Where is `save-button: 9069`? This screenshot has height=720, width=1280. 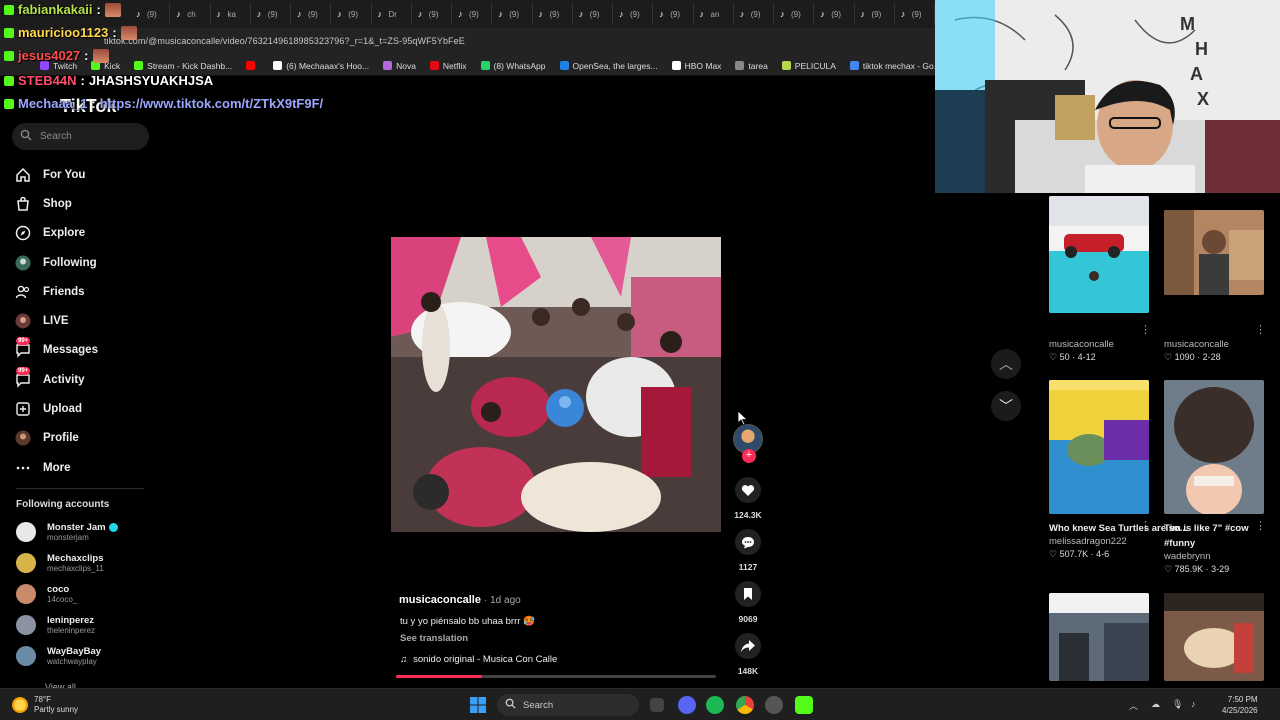 save-button: 9069 is located at coordinates (748, 602).